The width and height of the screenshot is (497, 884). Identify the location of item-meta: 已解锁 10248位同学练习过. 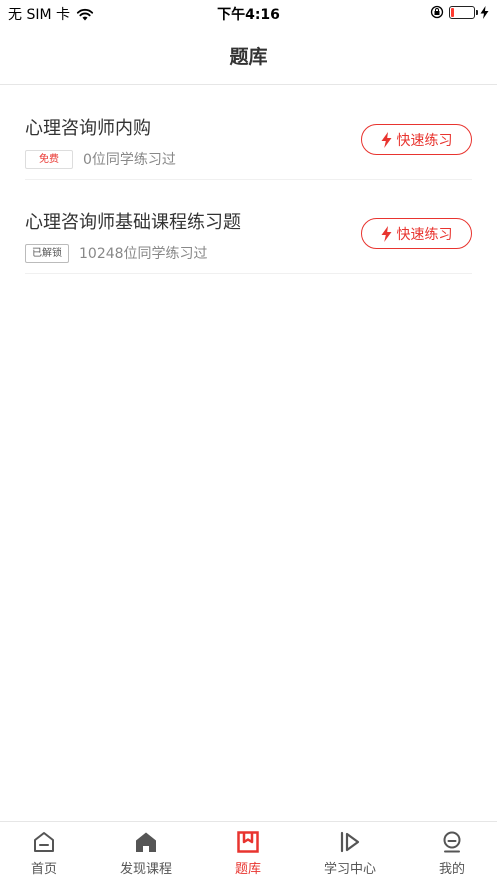
(116, 253).